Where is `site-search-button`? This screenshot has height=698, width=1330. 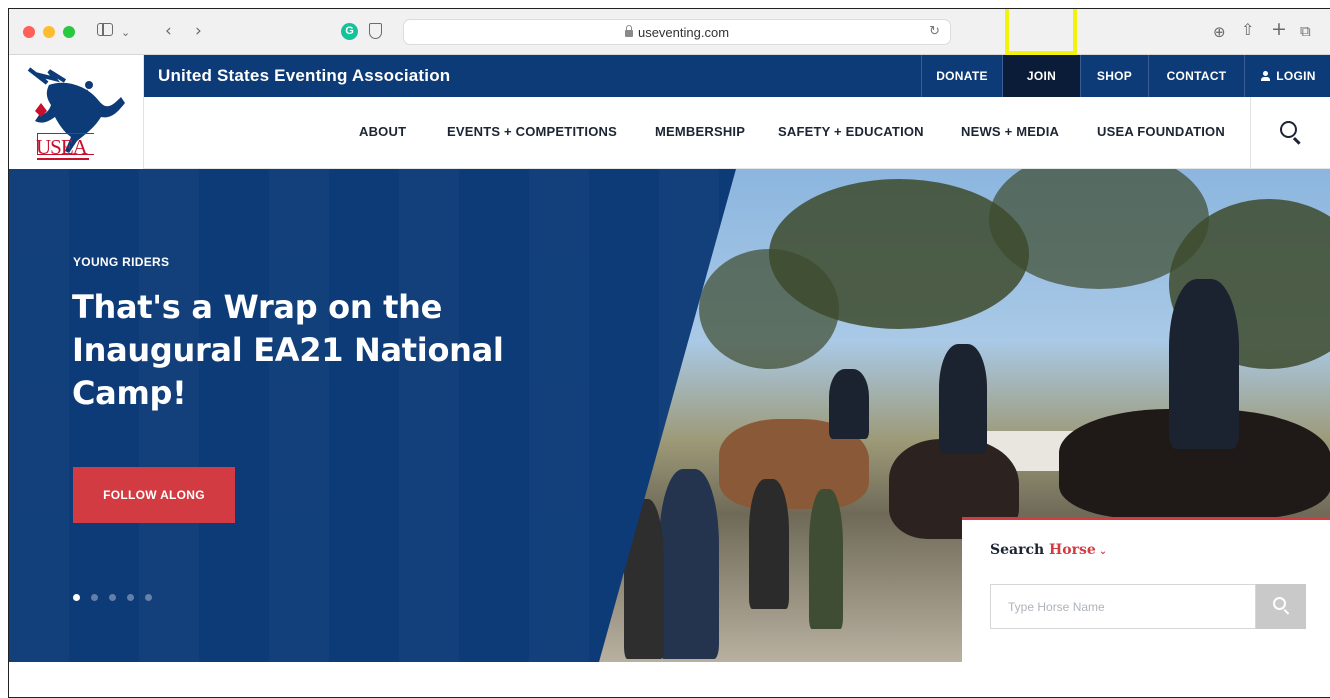
site-search-button is located at coordinates (1290, 133).